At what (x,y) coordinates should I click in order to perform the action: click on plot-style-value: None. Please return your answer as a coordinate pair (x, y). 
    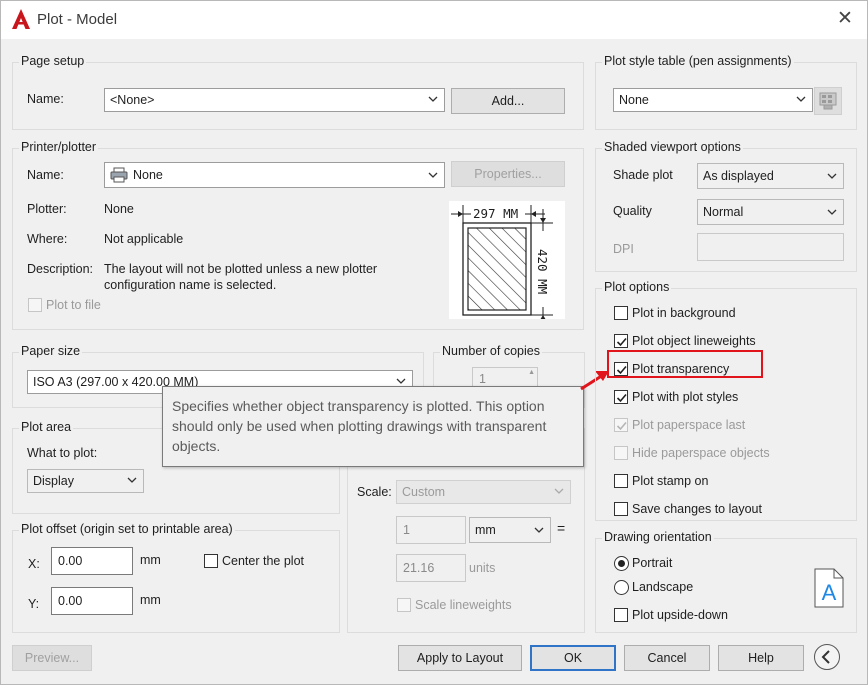
    Looking at the image, I should click on (634, 100).